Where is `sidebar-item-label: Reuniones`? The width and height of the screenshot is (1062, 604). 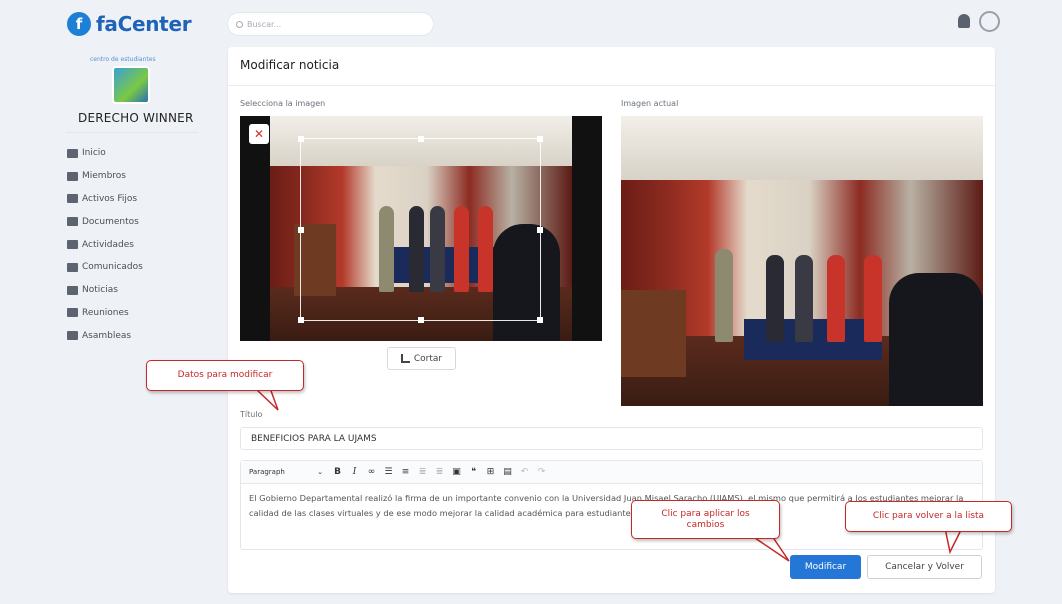
sidebar-item-label: Reuniones is located at coordinates (105, 312).